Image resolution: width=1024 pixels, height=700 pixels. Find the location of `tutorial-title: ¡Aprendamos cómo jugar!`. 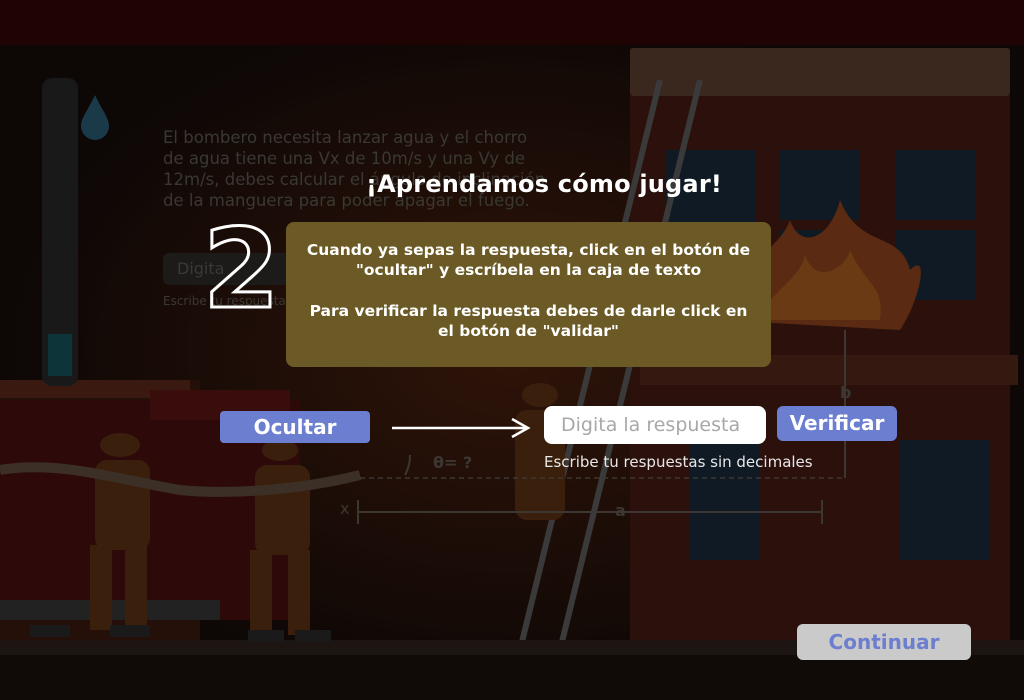

tutorial-title: ¡Aprendamos cómo jugar! is located at coordinates (544, 184).